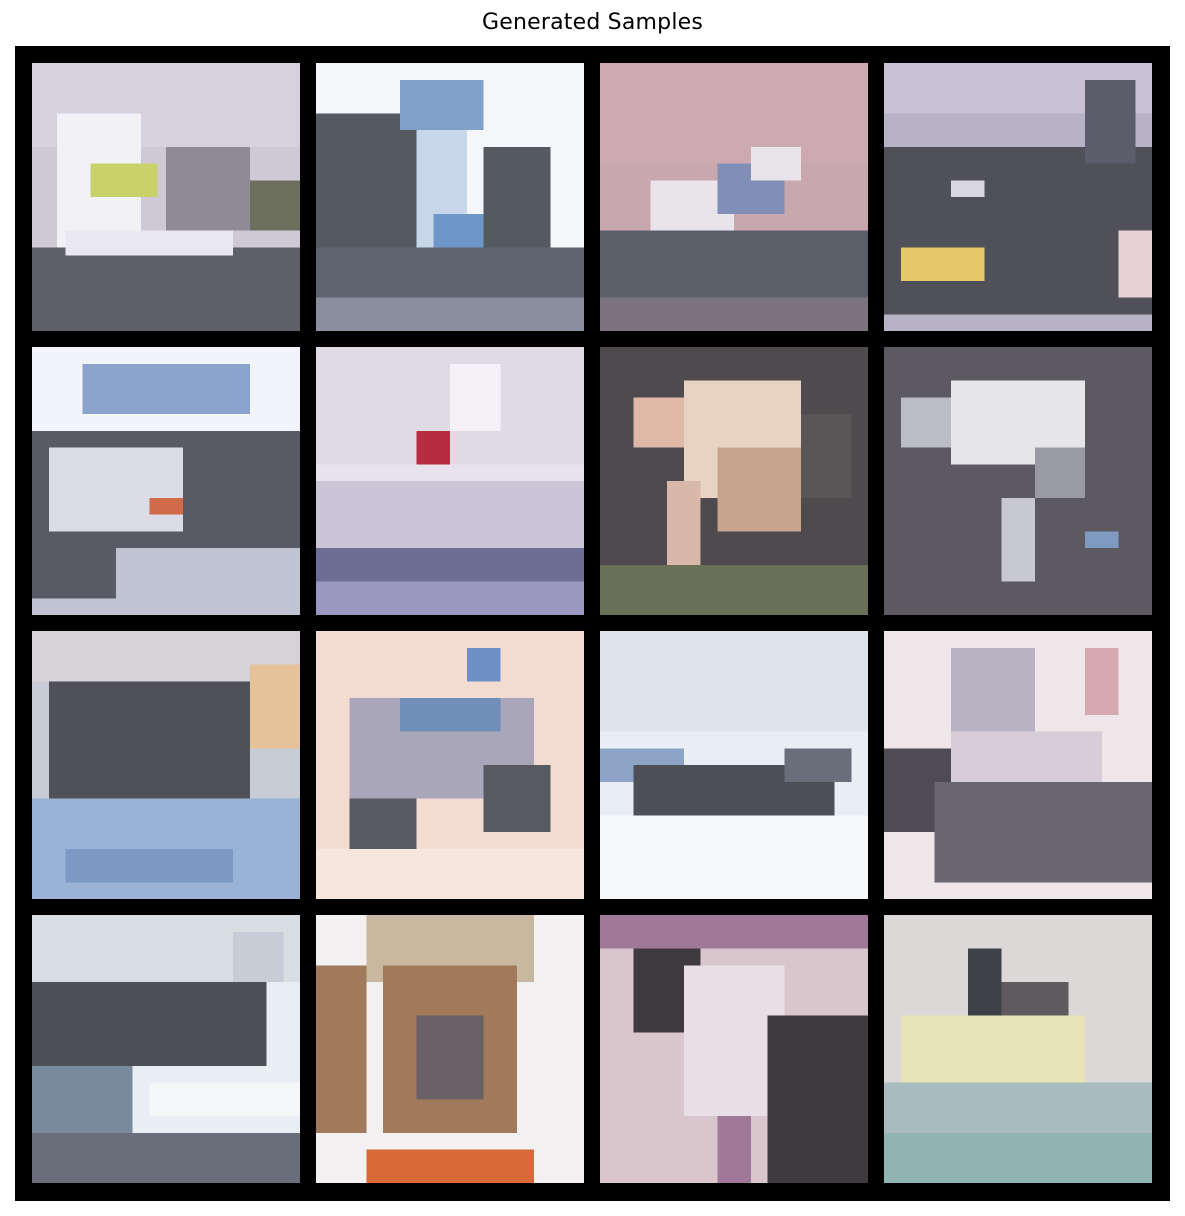 This screenshot has height=1216, width=1185. What do you see at coordinates (592, 22) in the screenshot?
I see `figure-title: Generated Samples` at bounding box center [592, 22].